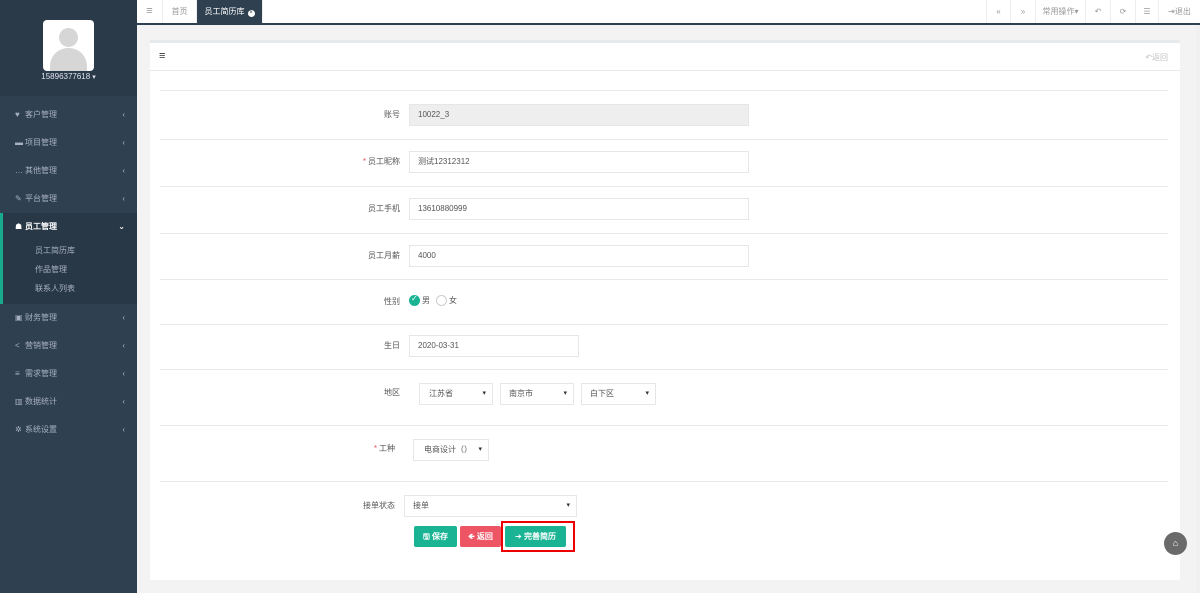 This screenshot has height=593, width=1200. What do you see at coordinates (1023, 11) in the screenshot?
I see `tabs-next-icon: »` at bounding box center [1023, 11].